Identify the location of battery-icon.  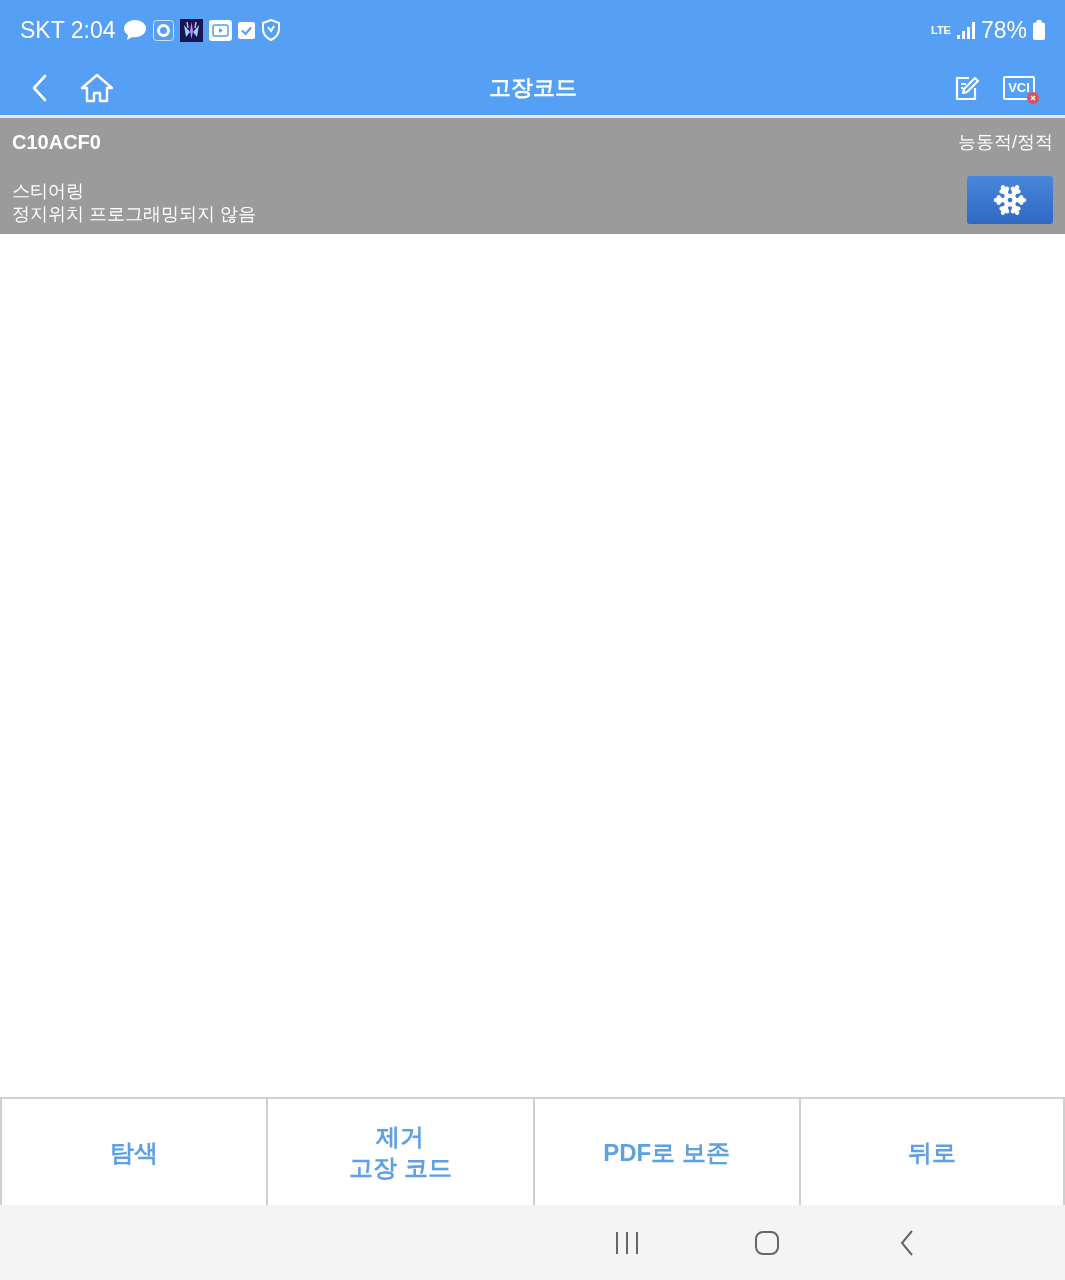
(1039, 30).